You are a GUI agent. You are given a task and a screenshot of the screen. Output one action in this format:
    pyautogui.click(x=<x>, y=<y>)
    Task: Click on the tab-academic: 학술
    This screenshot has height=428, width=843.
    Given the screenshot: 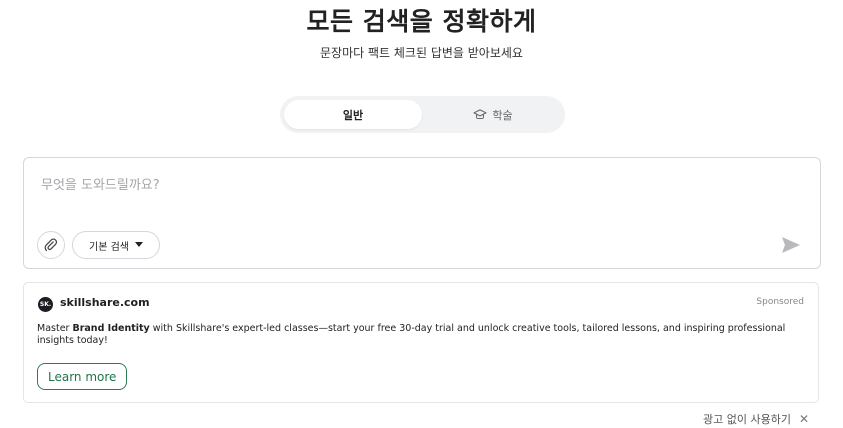 What is the action you would take?
    pyautogui.click(x=493, y=114)
    